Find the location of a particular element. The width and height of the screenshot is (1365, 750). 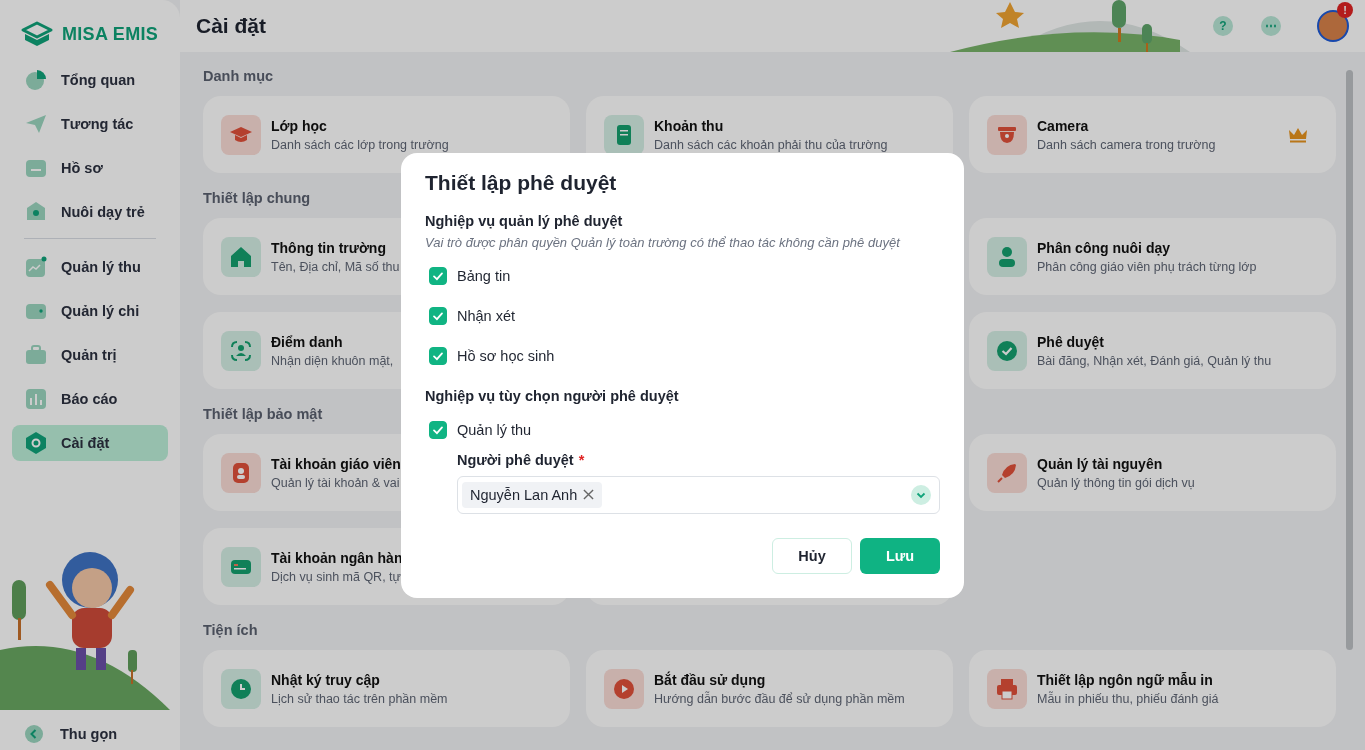

settings-card: Phân công nuôi dạy Phân công giáo viên phụ trách từng lớp is located at coordinates (1152, 256).